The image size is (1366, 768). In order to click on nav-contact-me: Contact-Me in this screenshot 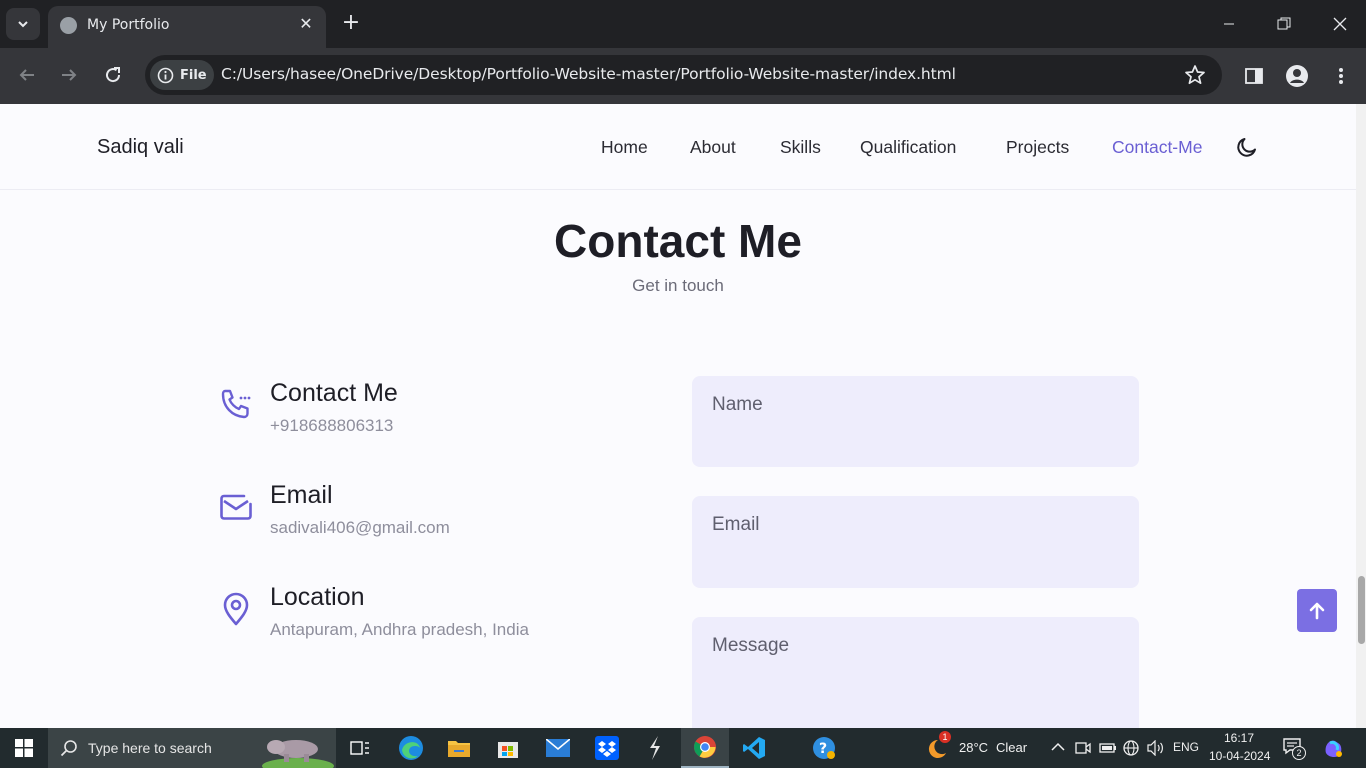, I will do `click(1157, 147)`.